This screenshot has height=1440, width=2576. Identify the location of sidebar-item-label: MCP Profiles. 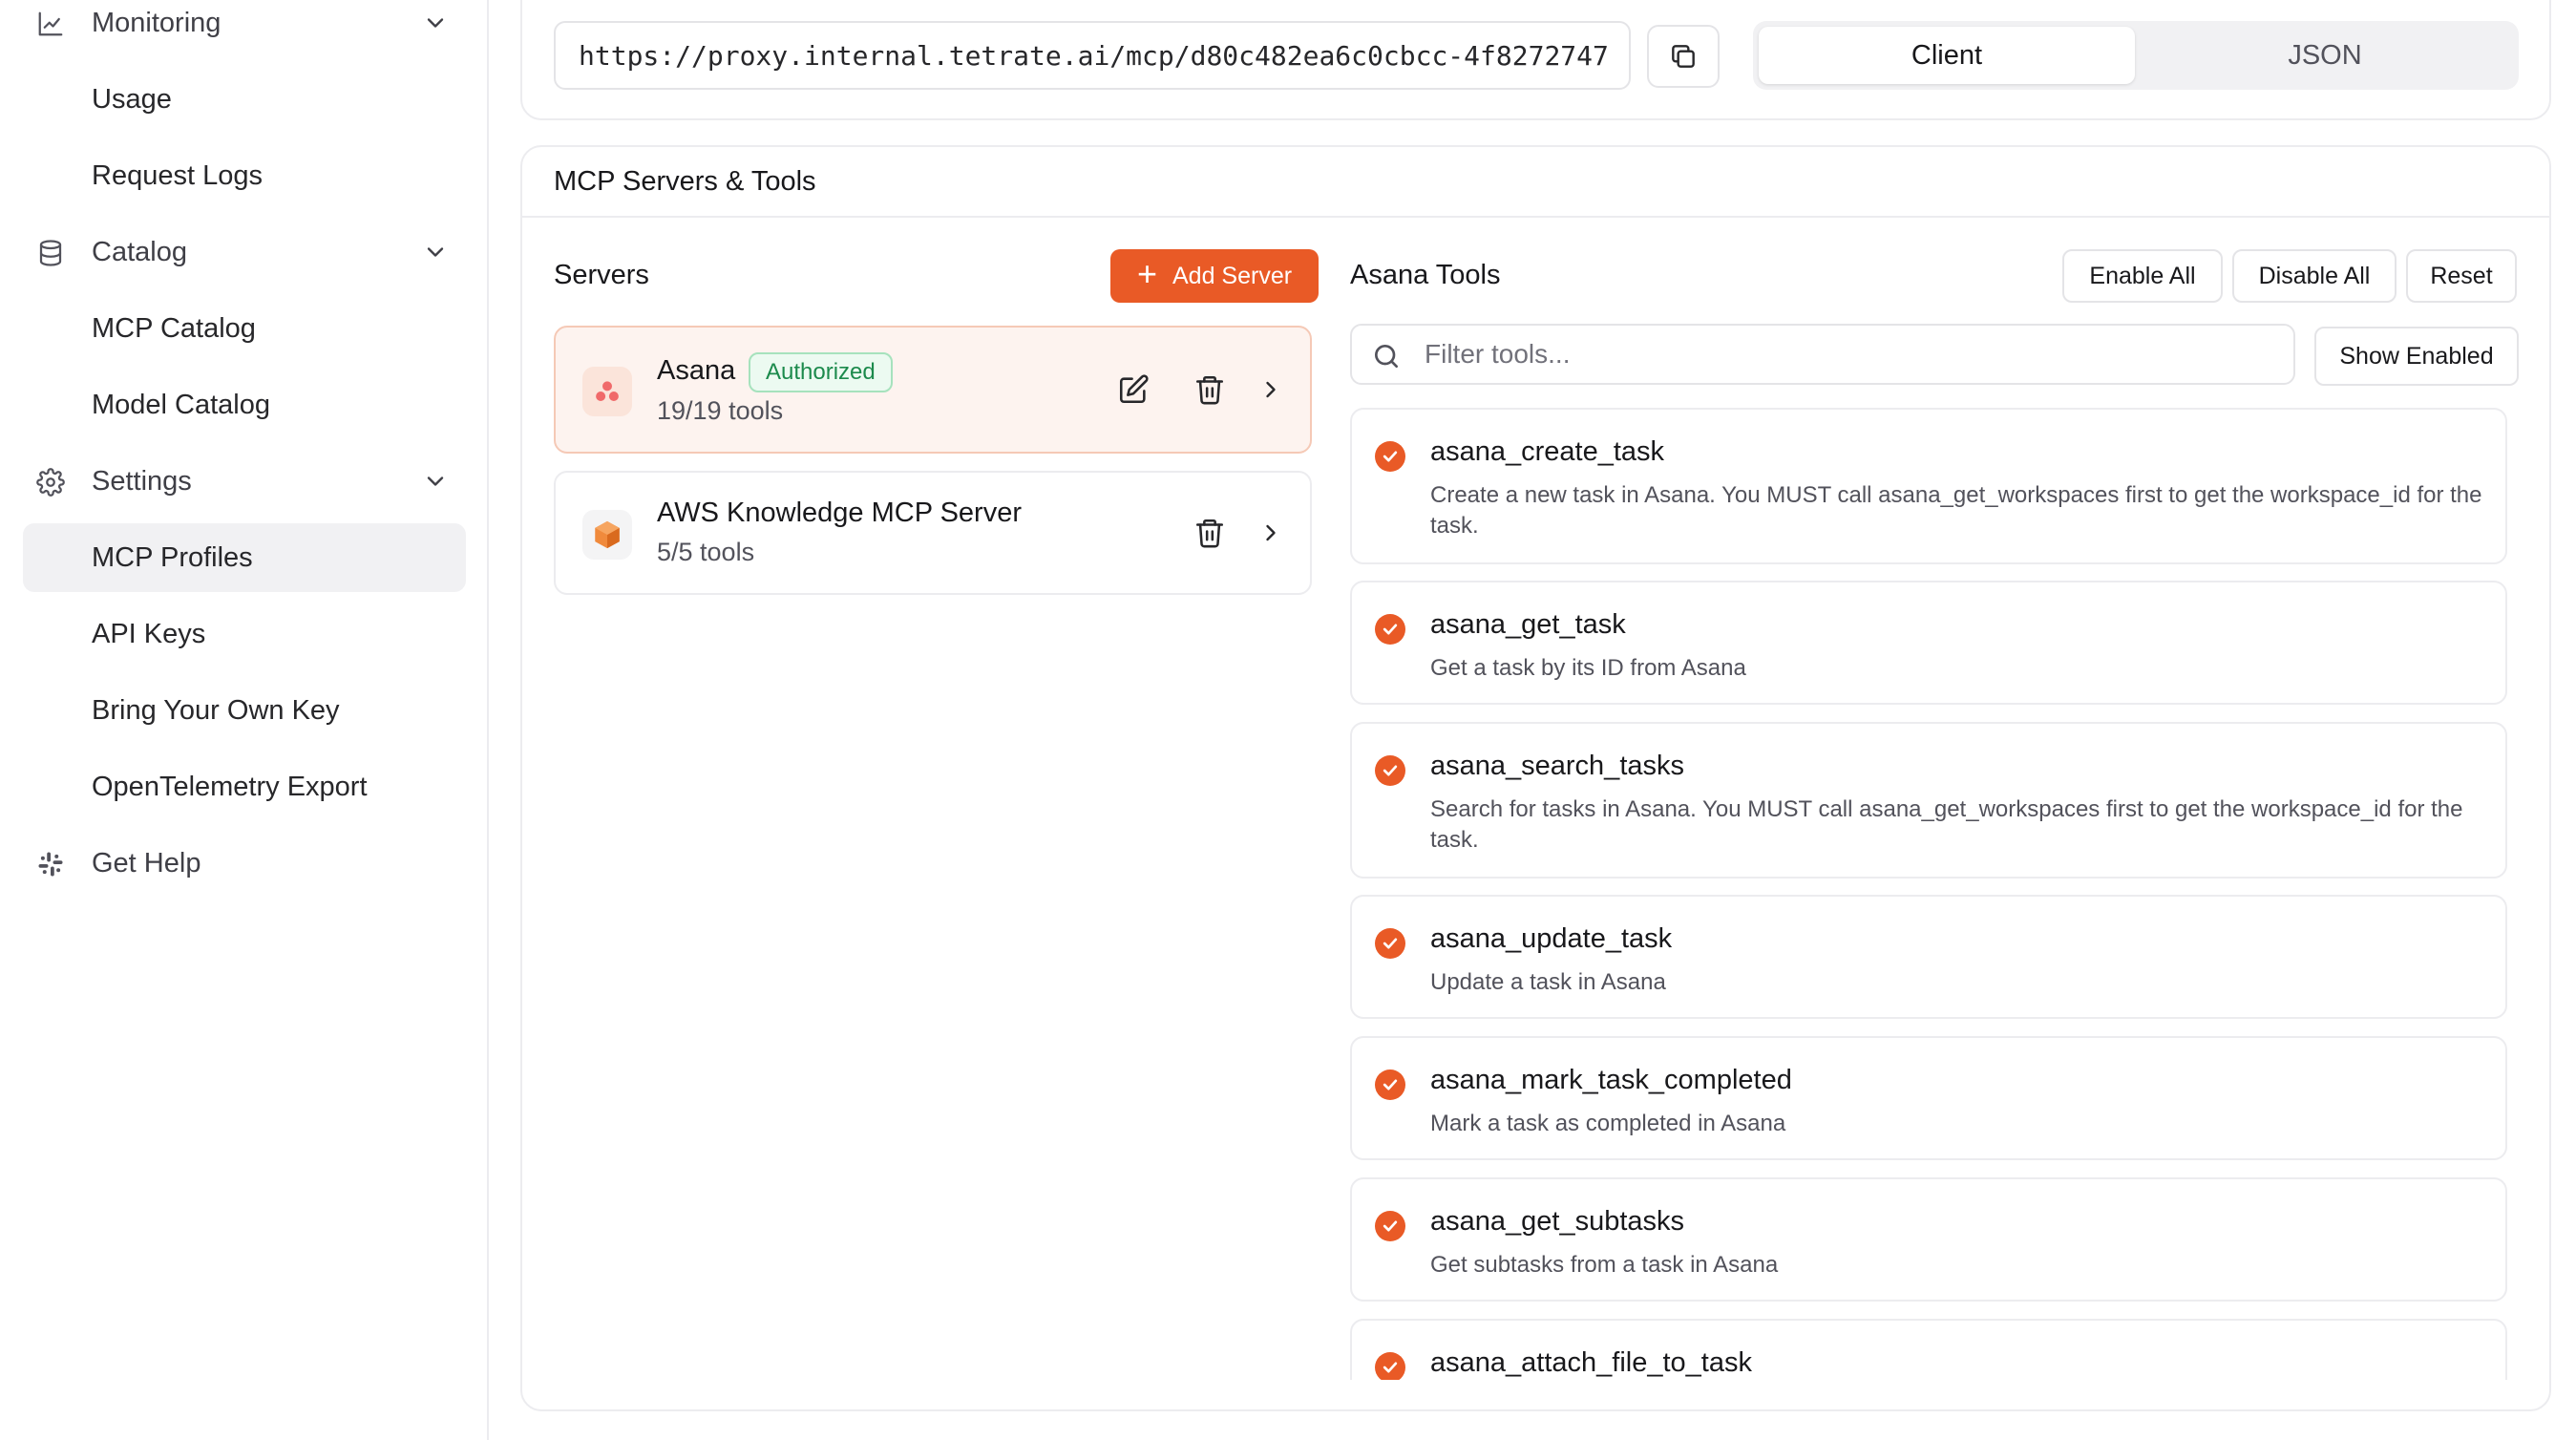
(172, 557).